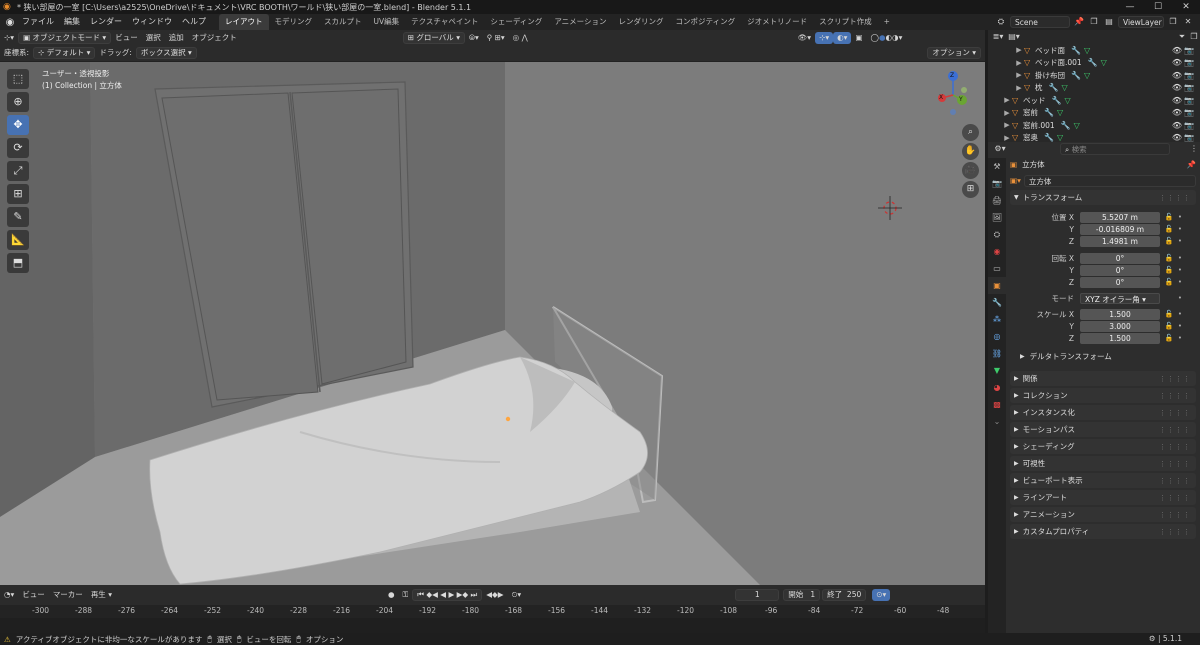 Image resolution: width=1200 pixels, height=645 pixels. What do you see at coordinates (1120, 217) in the screenshot?
I see `location-x-field: 5.5207 m` at bounding box center [1120, 217].